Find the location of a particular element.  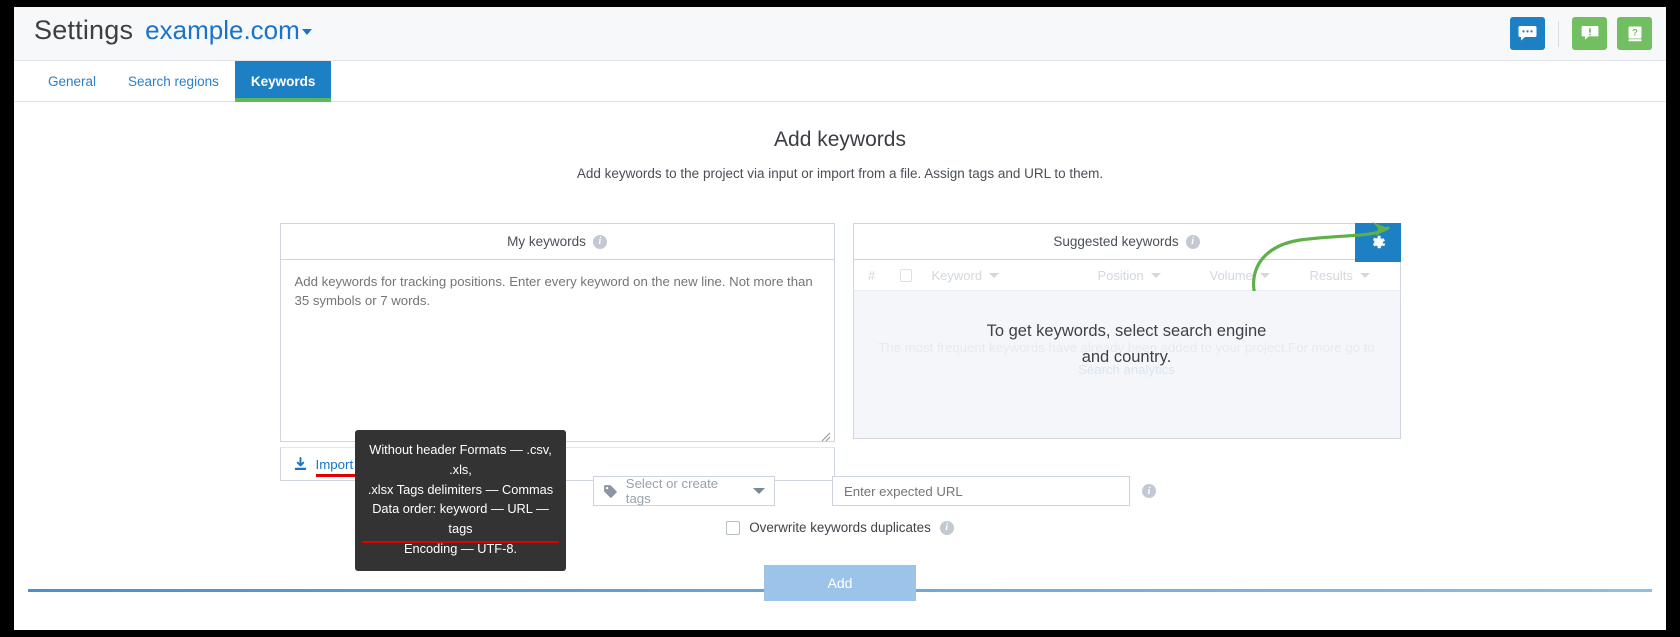

suggested-settings-button is located at coordinates (1377, 242).